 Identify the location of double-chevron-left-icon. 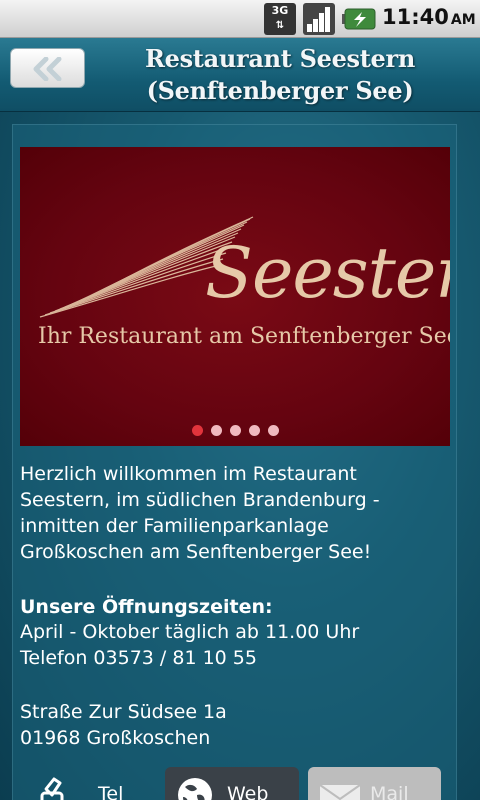
(47, 69).